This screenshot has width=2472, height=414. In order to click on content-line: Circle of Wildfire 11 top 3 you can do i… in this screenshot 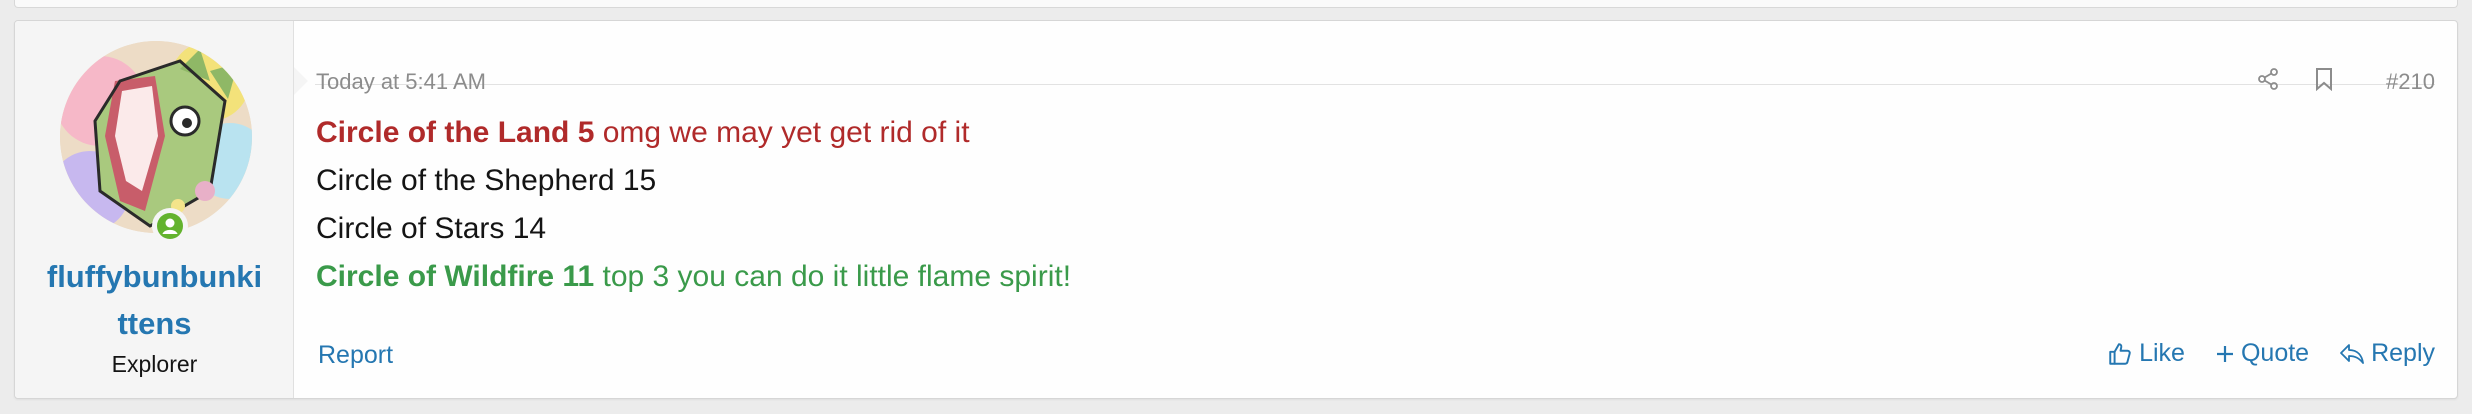, I will do `click(693, 277)`.